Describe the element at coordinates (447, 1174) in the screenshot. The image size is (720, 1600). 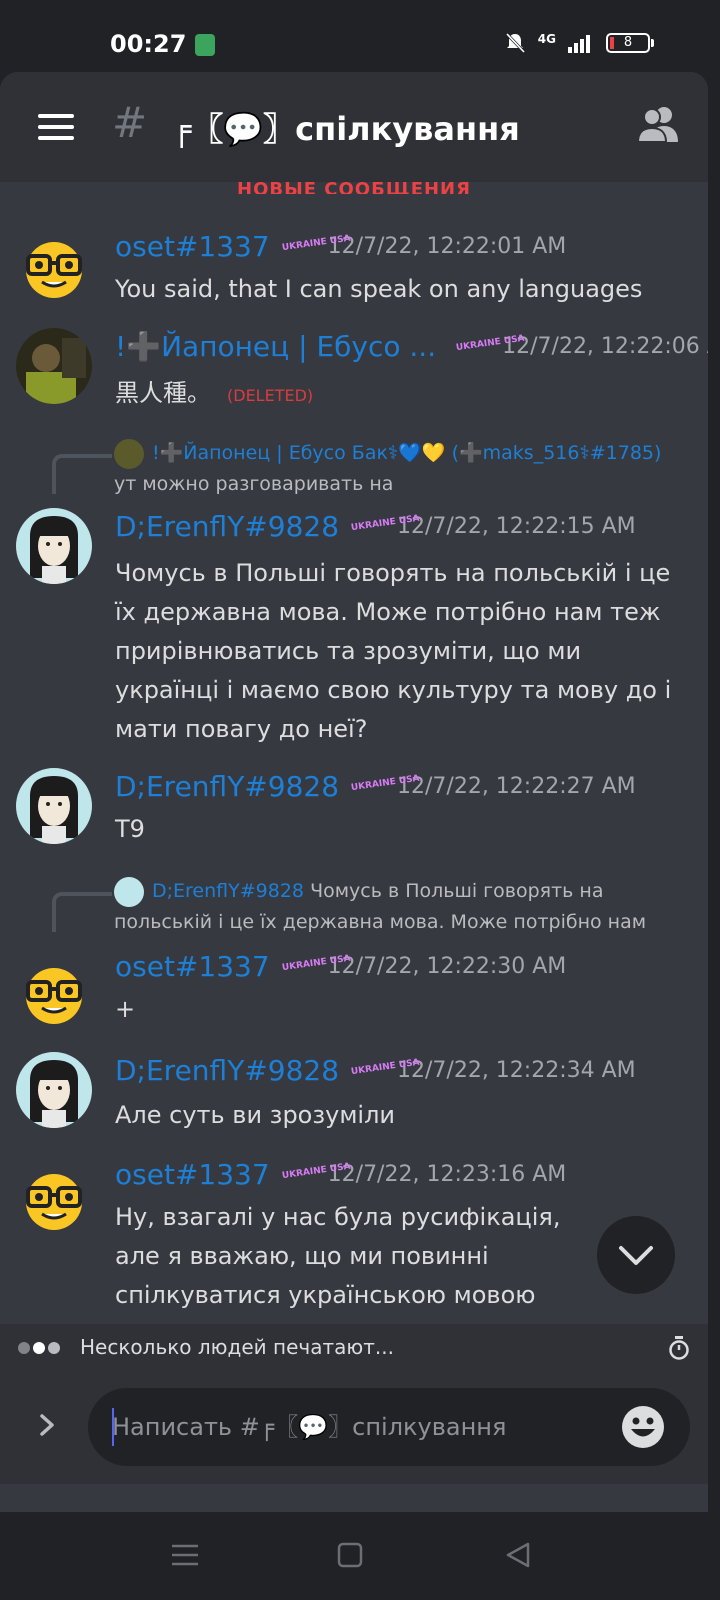
I see `message-timestamp: 12/7/22, 12:23:16 AM` at that location.